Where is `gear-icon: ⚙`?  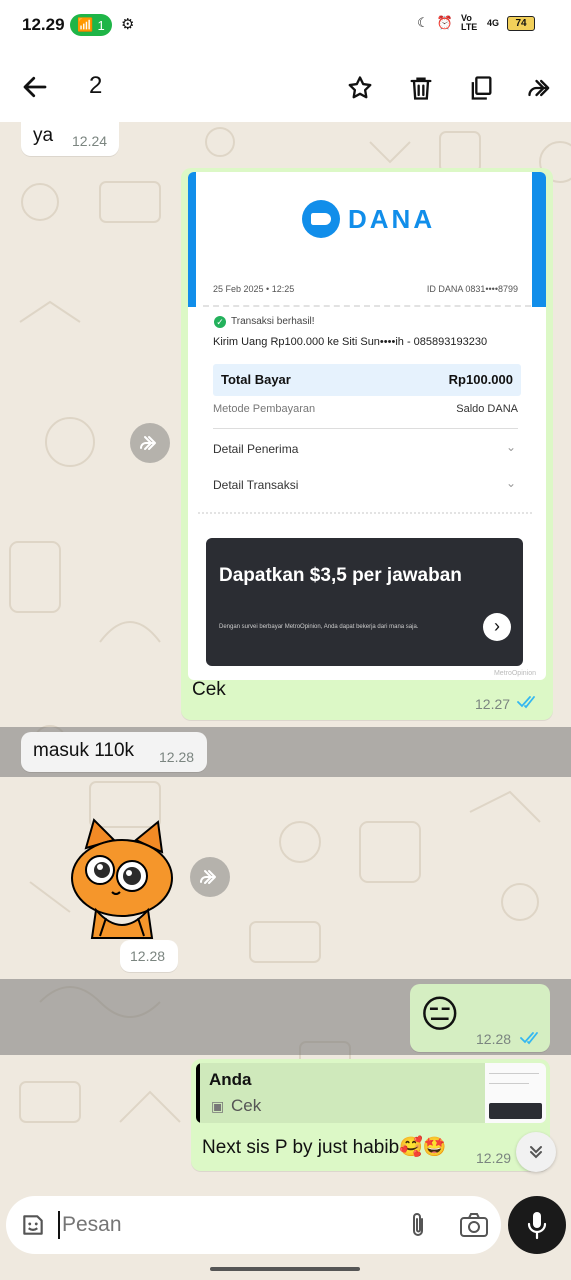 gear-icon: ⚙ is located at coordinates (128, 24).